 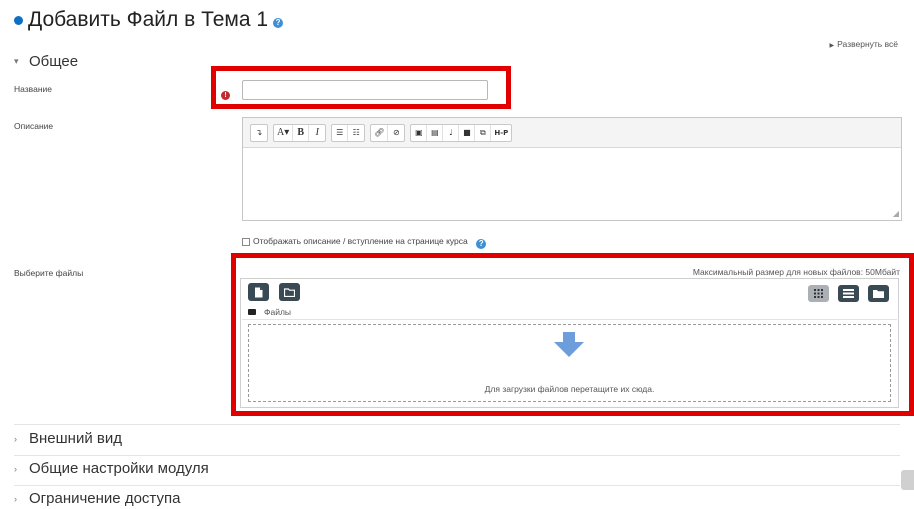 What do you see at coordinates (105, 498) in the screenshot?
I see `section-restrict-access-label: Ограничение доступа` at bounding box center [105, 498].